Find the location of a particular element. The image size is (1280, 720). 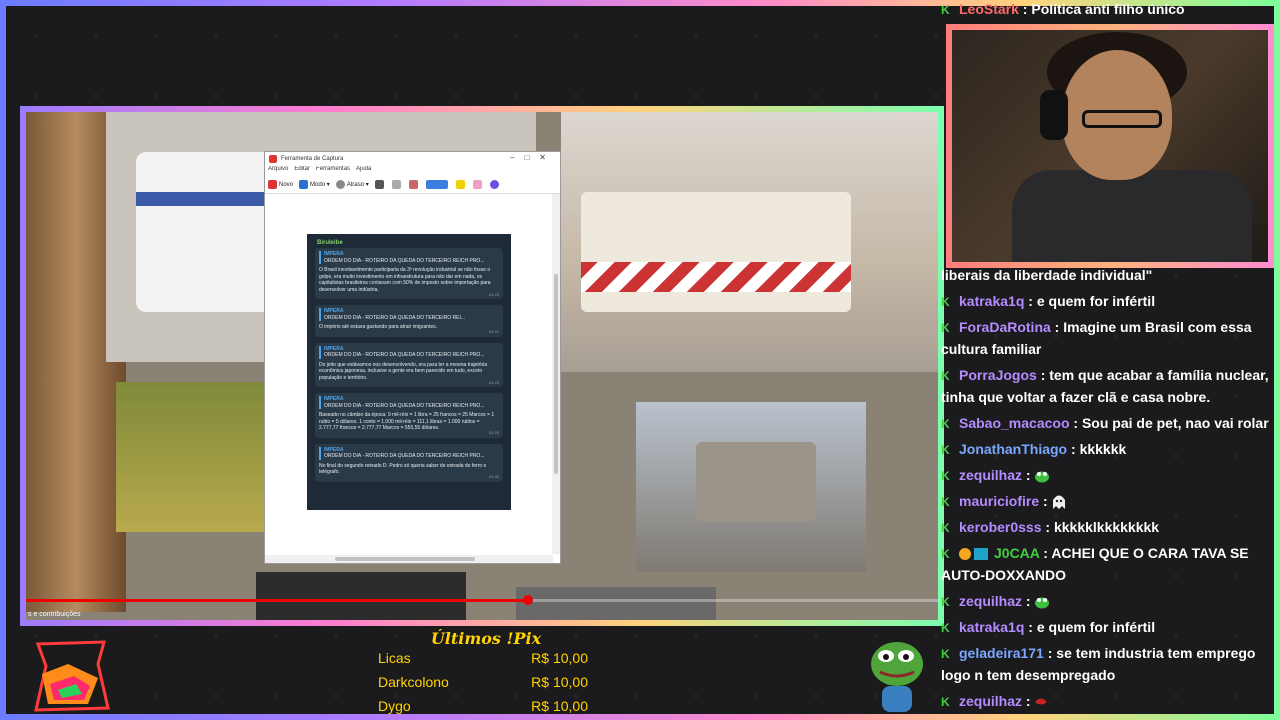

copy-icon is located at coordinates (396, 184).